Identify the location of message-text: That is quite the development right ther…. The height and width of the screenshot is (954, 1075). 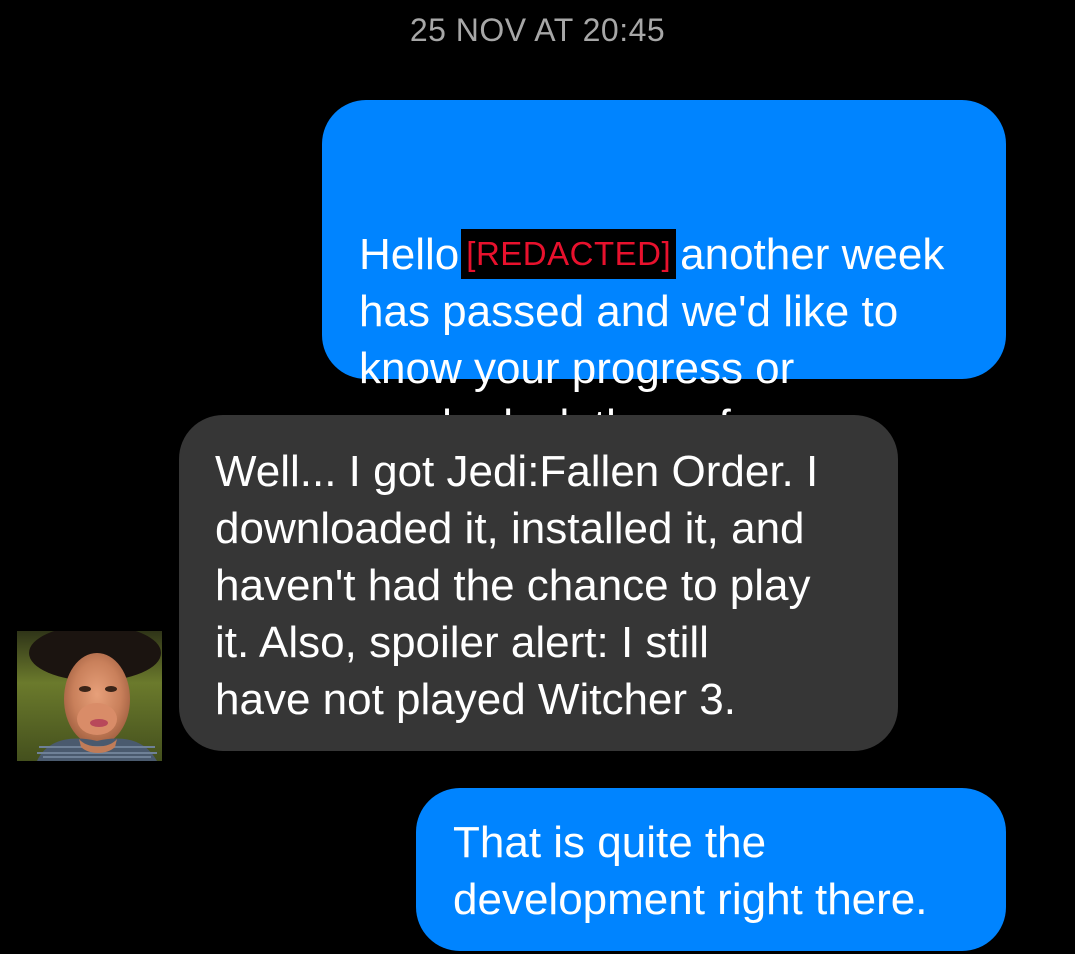
(723, 871).